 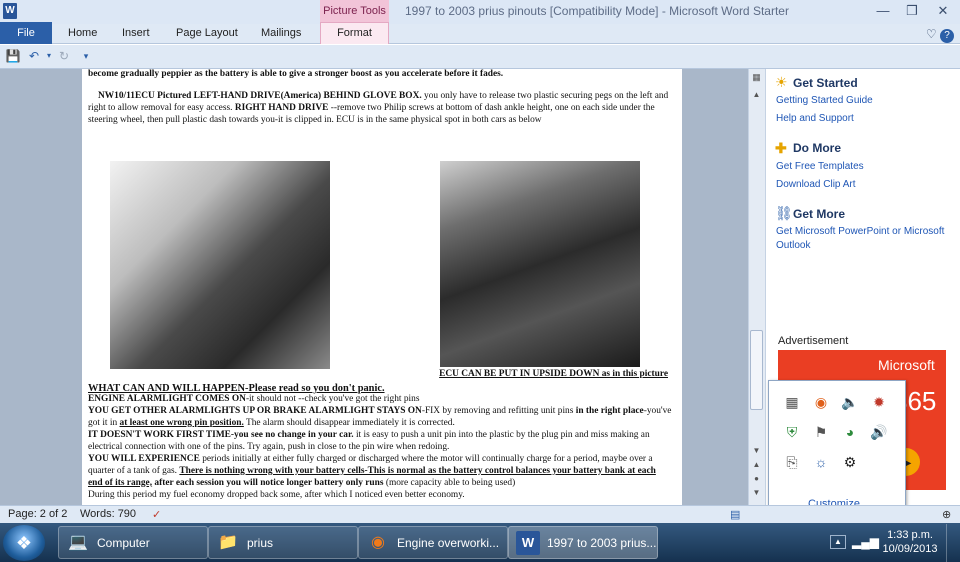 I want to click on ad-brand-text: Microsoft, so click(x=906, y=365).